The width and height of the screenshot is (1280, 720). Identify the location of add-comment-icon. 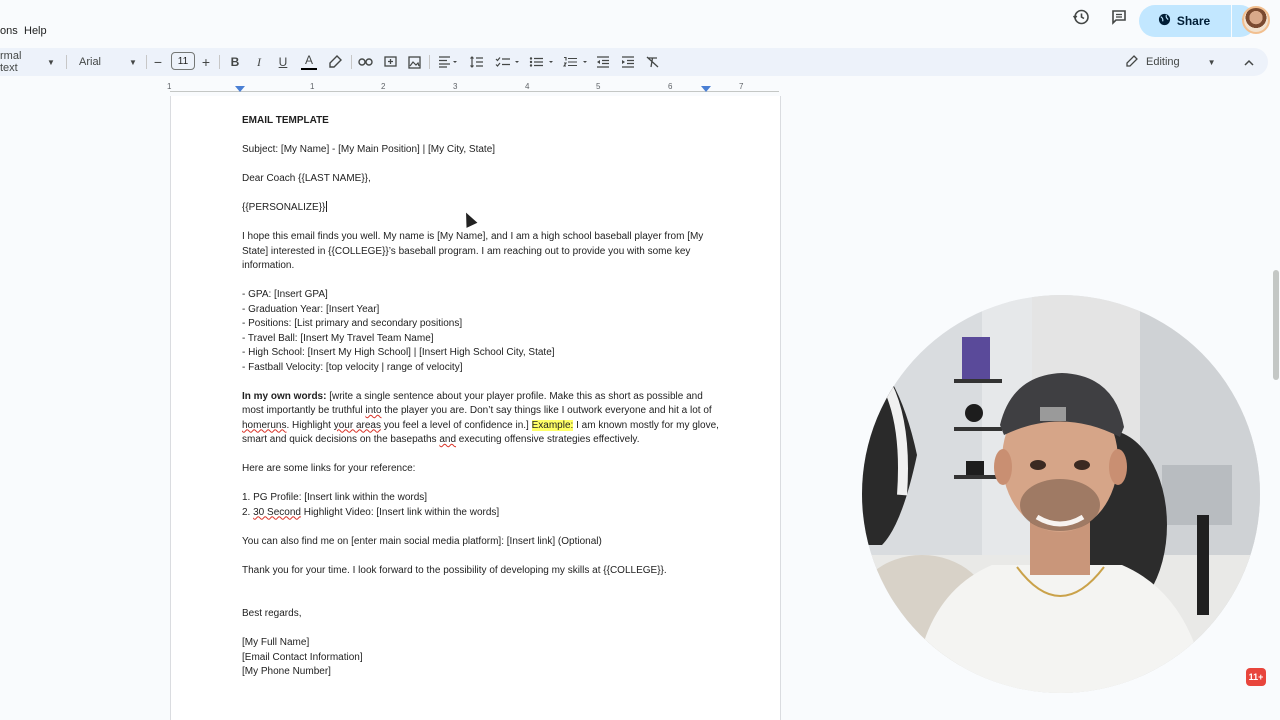
(390, 62).